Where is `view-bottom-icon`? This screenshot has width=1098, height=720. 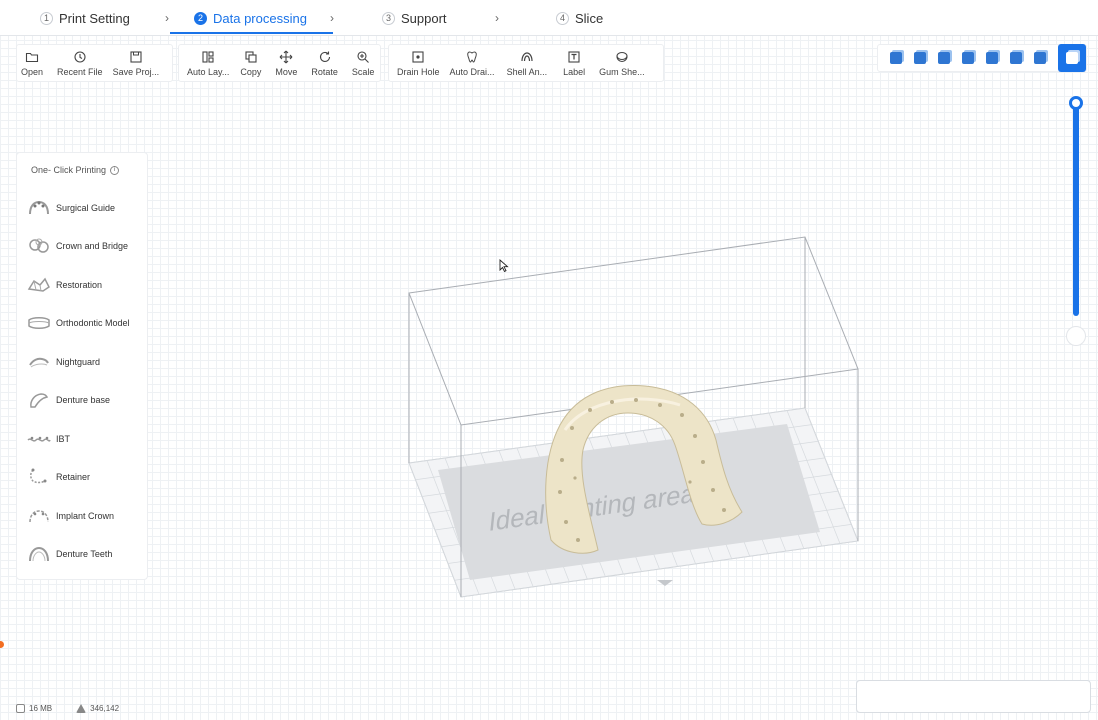 view-bottom-icon is located at coordinates (1040, 58).